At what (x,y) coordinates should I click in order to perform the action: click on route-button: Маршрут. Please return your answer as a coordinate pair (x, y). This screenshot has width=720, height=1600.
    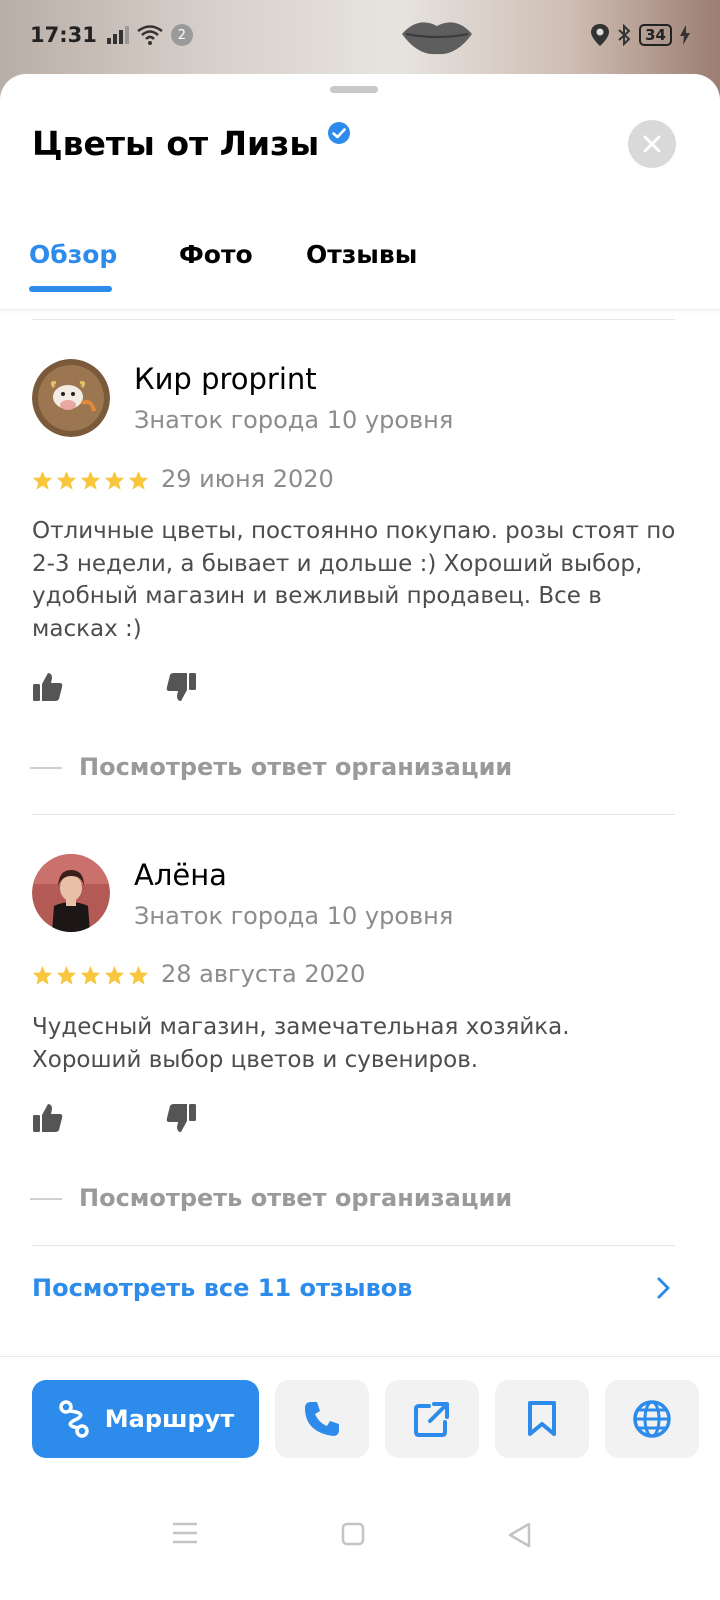
    Looking at the image, I should click on (145, 1419).